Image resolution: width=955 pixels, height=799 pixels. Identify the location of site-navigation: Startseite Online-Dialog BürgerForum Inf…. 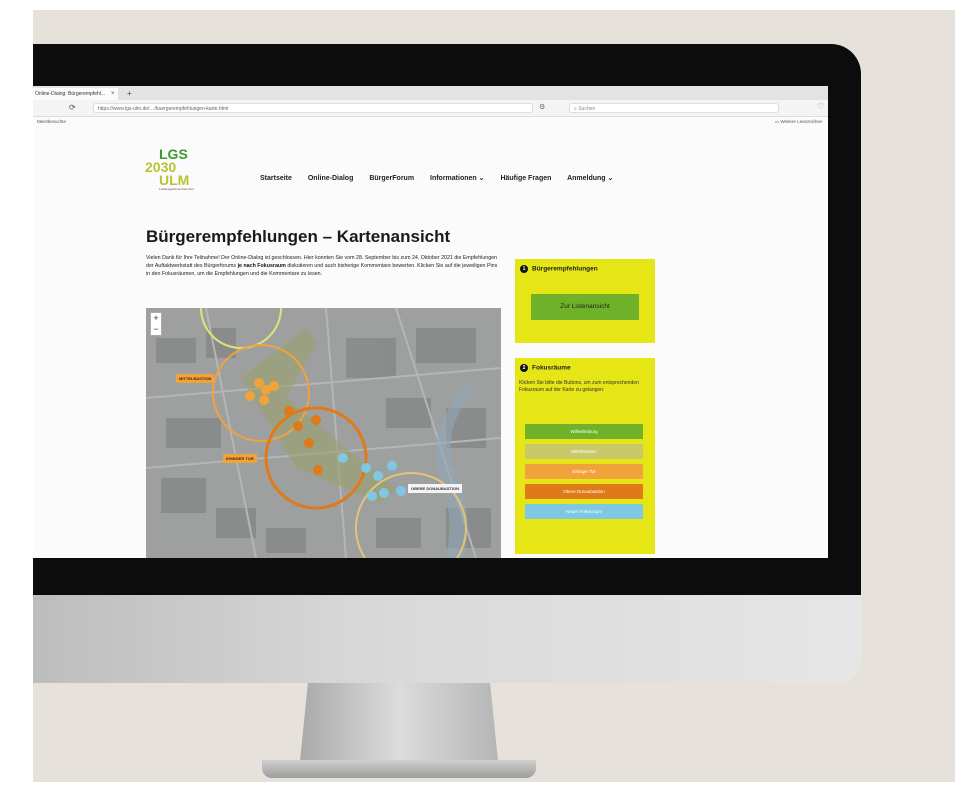
(443, 178).